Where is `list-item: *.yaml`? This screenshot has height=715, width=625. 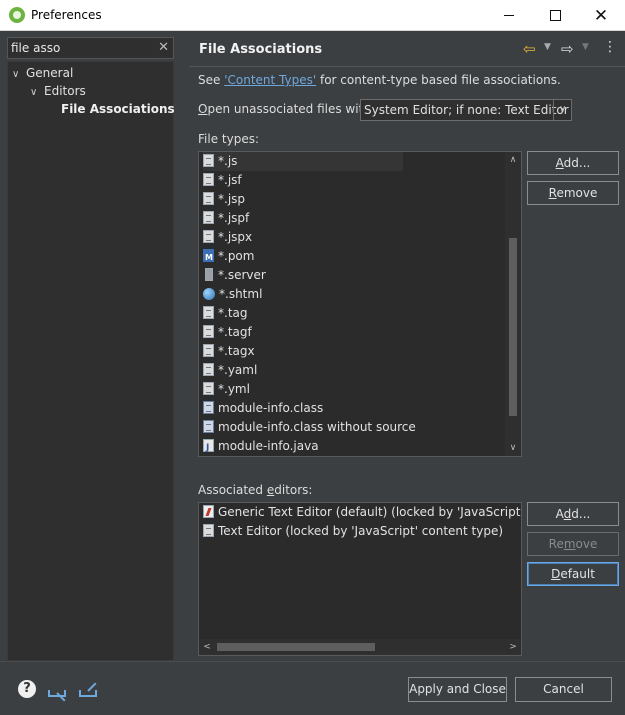 list-item: *.yaml is located at coordinates (230, 370).